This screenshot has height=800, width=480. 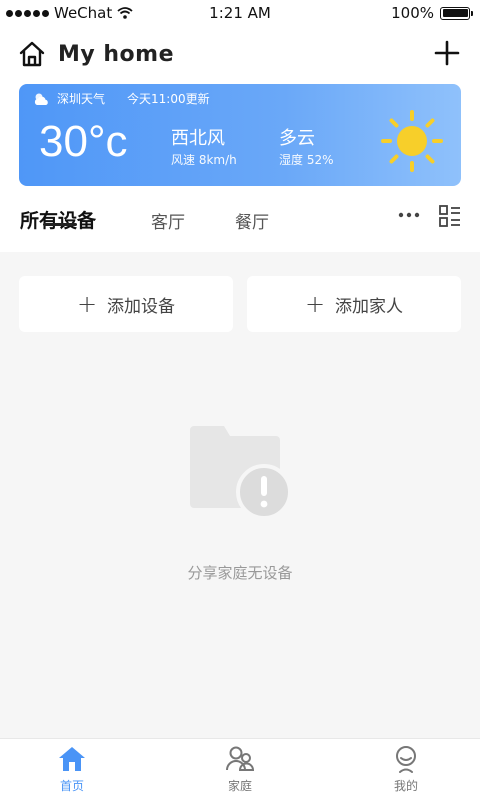 What do you see at coordinates (412, 13) in the screenshot?
I see `battery-percent: 100%` at bounding box center [412, 13].